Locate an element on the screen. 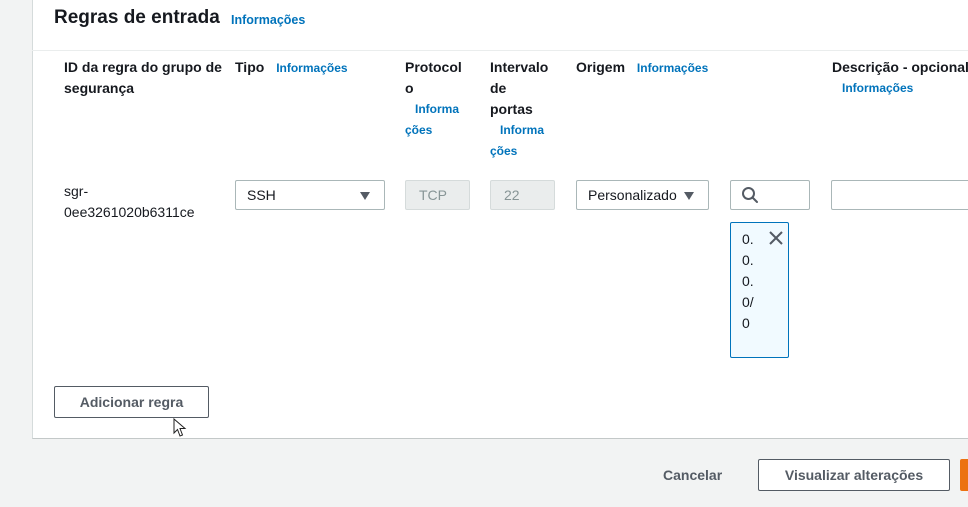 This screenshot has width=968, height=507. port-range-label-line1: Intervalo is located at coordinates (519, 67).